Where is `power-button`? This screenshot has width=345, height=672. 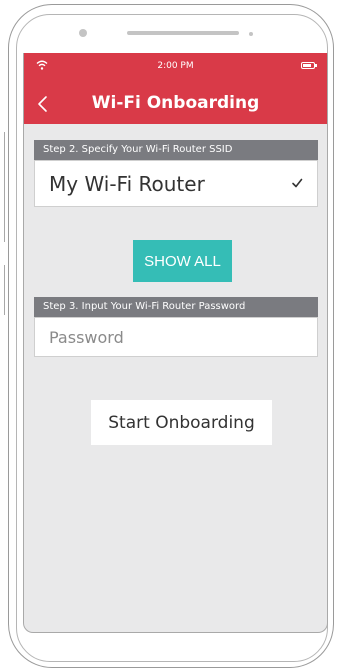
power-button is located at coordinates (6, 290).